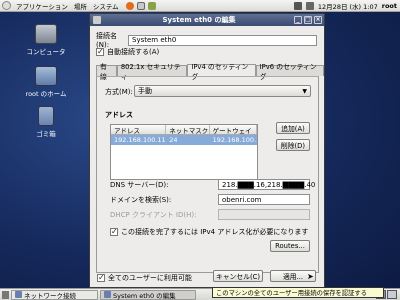 The width and height of the screenshot is (400, 300). I want to click on user-name: root, so click(389, 6).